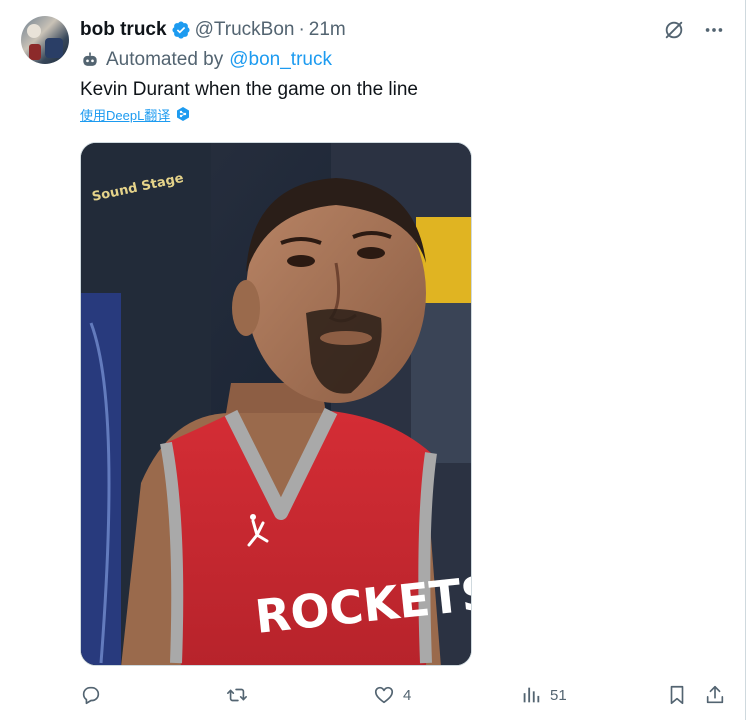 The height and width of the screenshot is (720, 746). What do you see at coordinates (183, 114) in the screenshot?
I see `deepl-icon` at bounding box center [183, 114].